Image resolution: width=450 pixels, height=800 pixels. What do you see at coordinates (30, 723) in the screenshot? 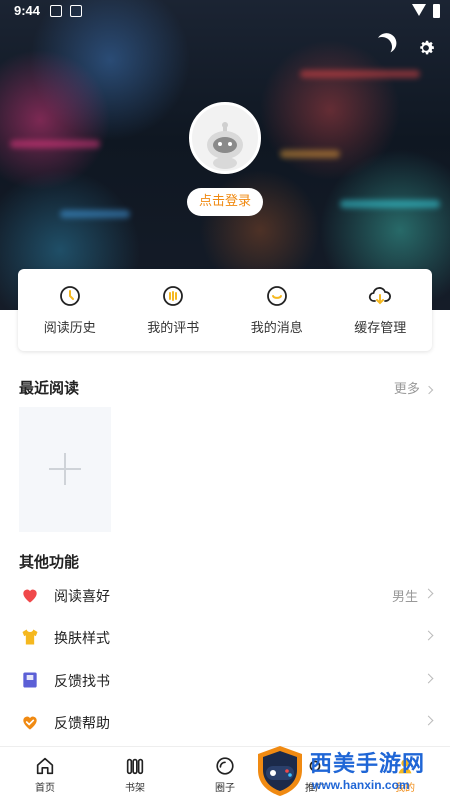
I see `help-heart-icon` at bounding box center [30, 723].